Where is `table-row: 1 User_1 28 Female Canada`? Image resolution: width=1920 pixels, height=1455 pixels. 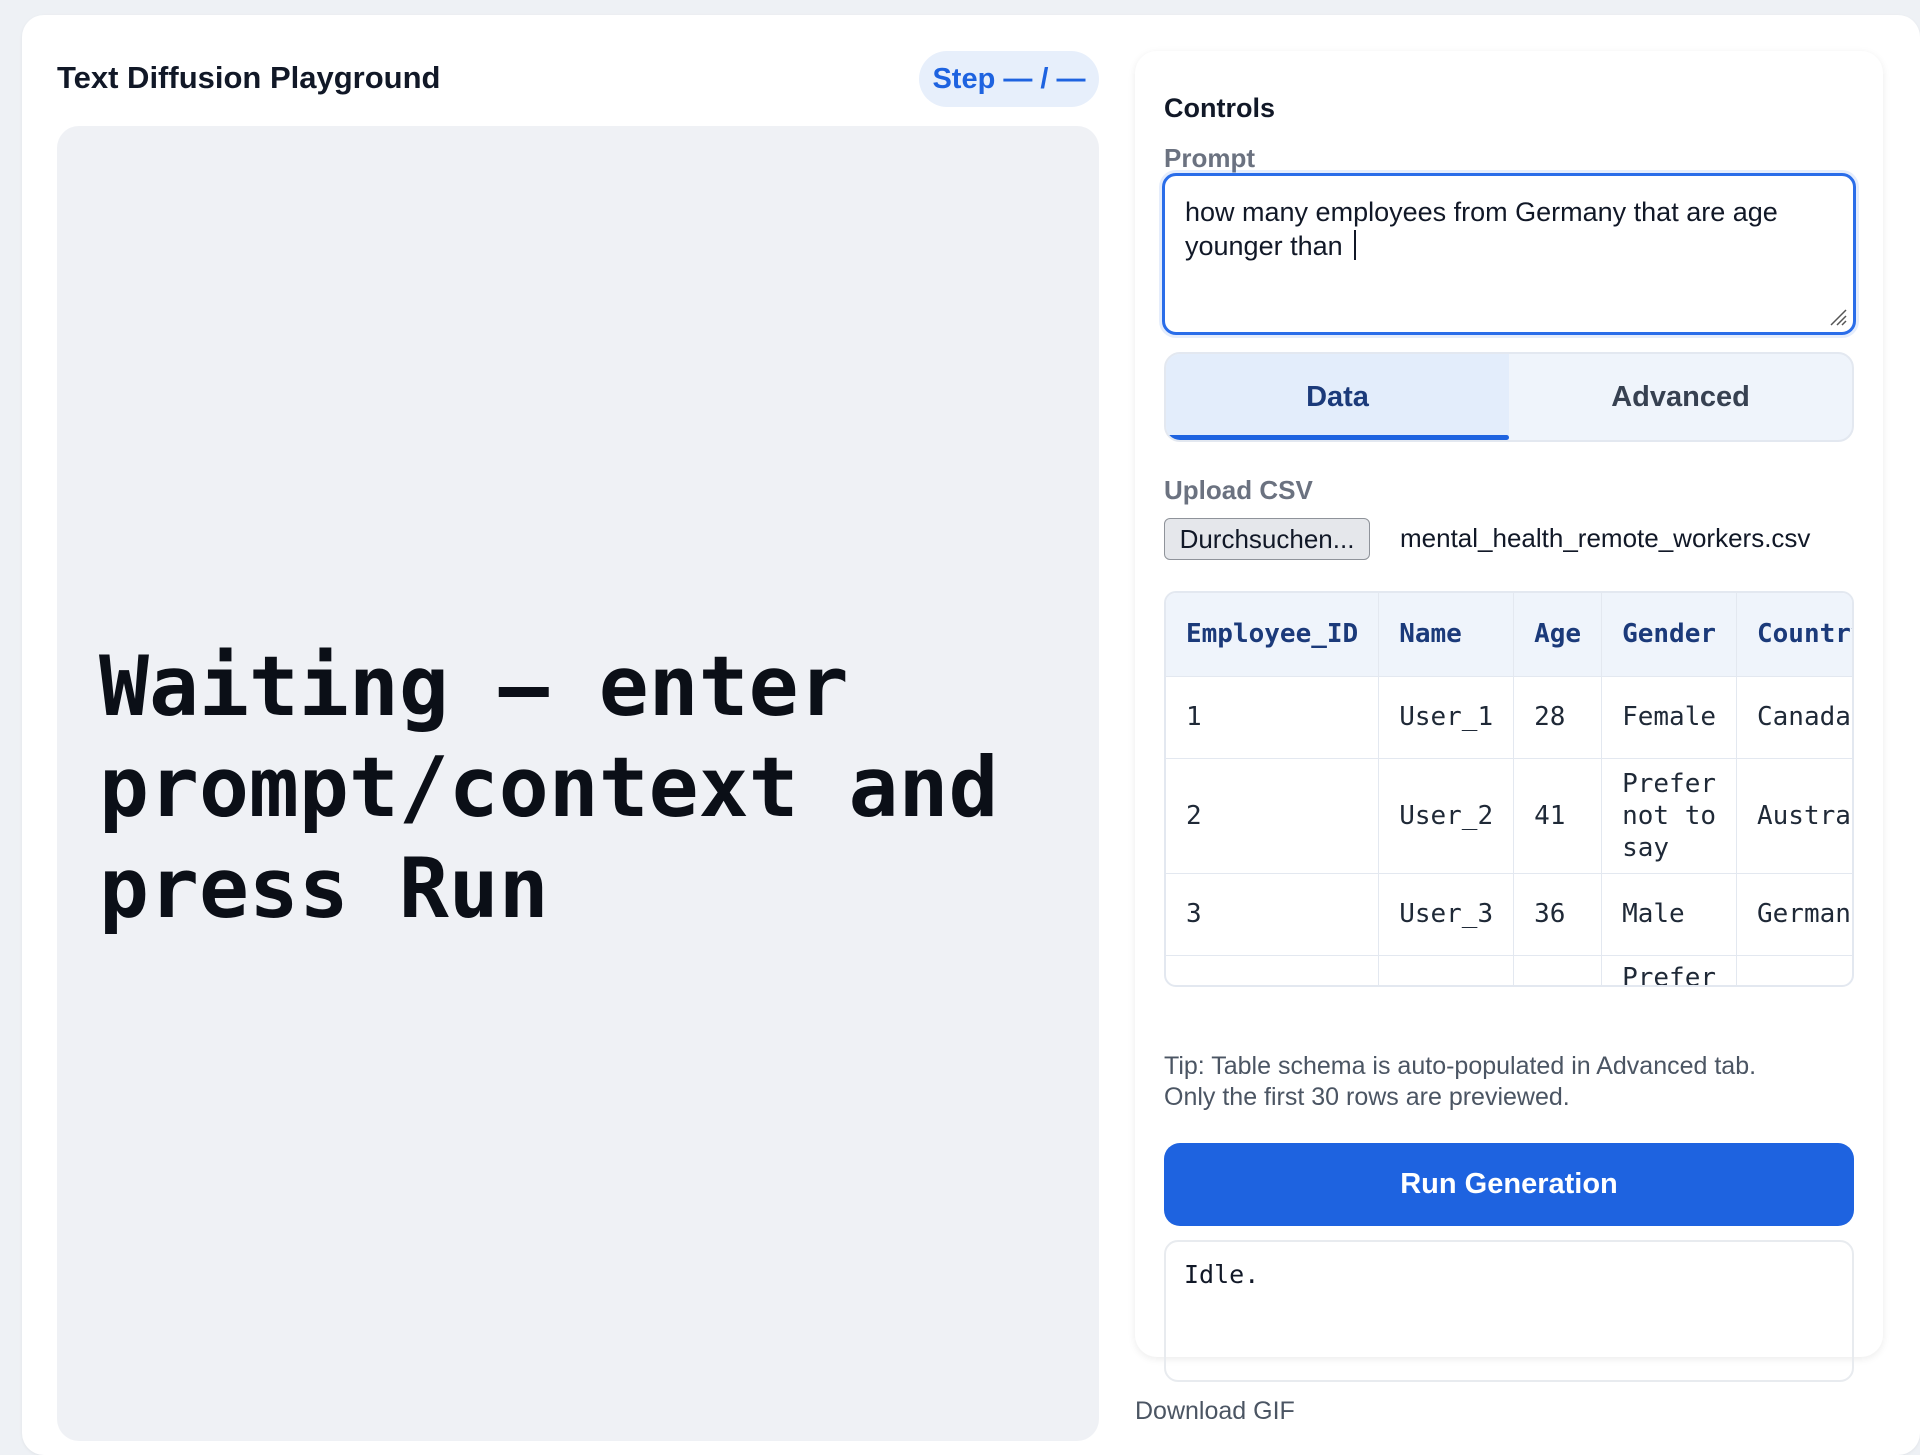
table-row: 1 User_1 28 Female Canada is located at coordinates (1509, 717).